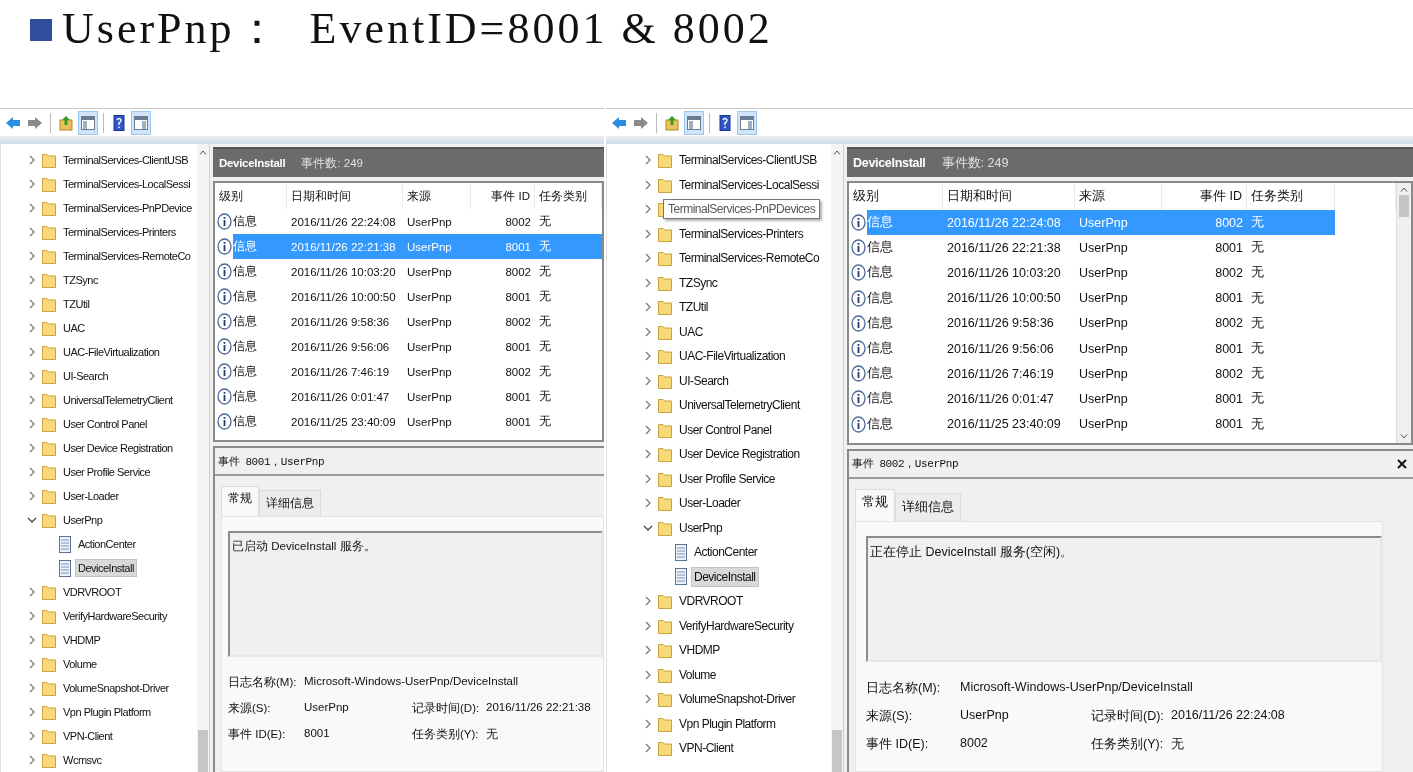 The width and height of the screenshot is (1413, 772). Describe the element at coordinates (127, 256) in the screenshot. I see `tree-item: TerminalServices-RemoteCo` at that location.